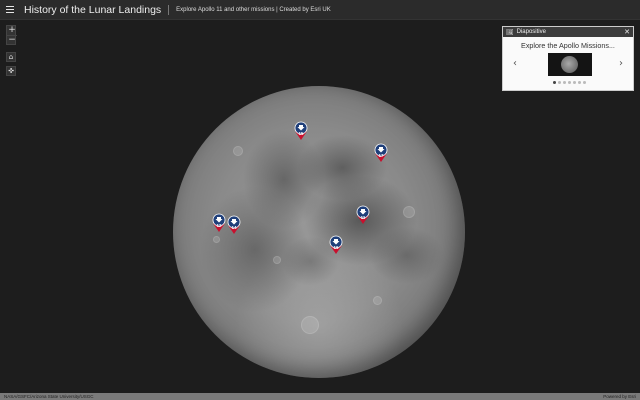 The image size is (640, 400). What do you see at coordinates (301, 133) in the screenshot?
I see `pin-label: 15` at bounding box center [301, 133].